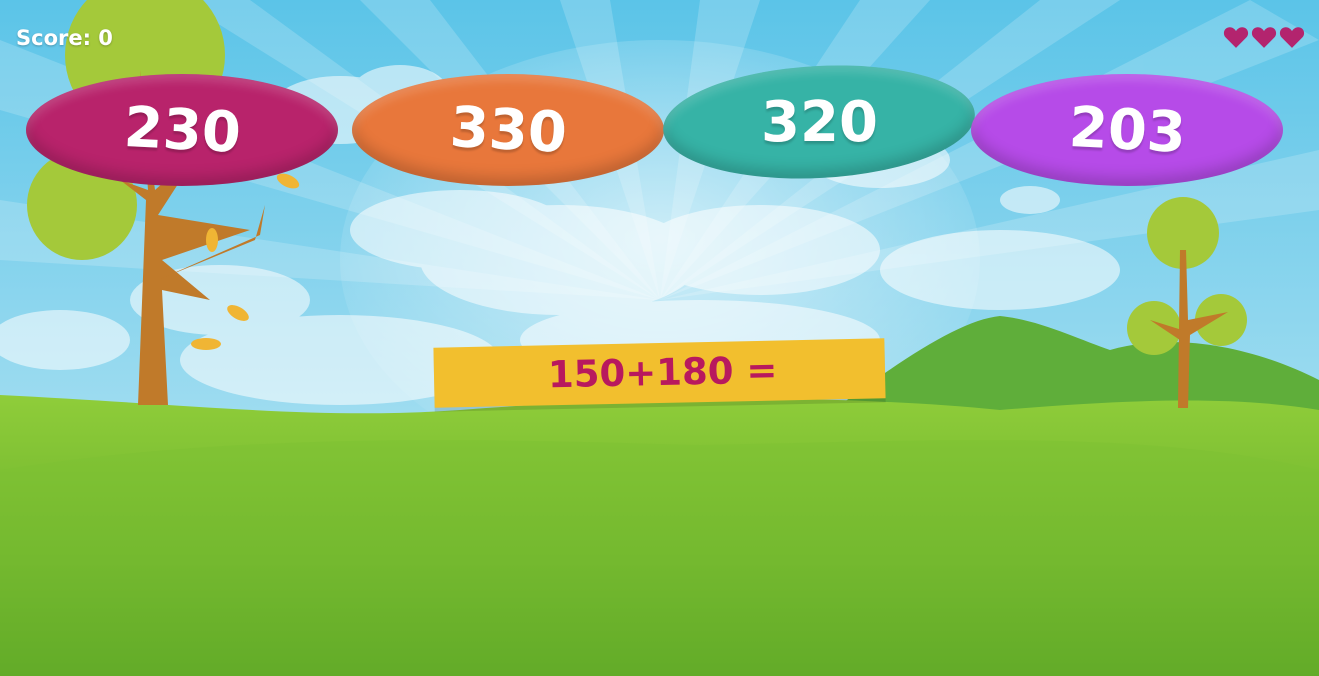 This screenshot has width=1319, height=676. Describe the element at coordinates (819, 122) in the screenshot. I see `answer-label-3: 320` at that location.